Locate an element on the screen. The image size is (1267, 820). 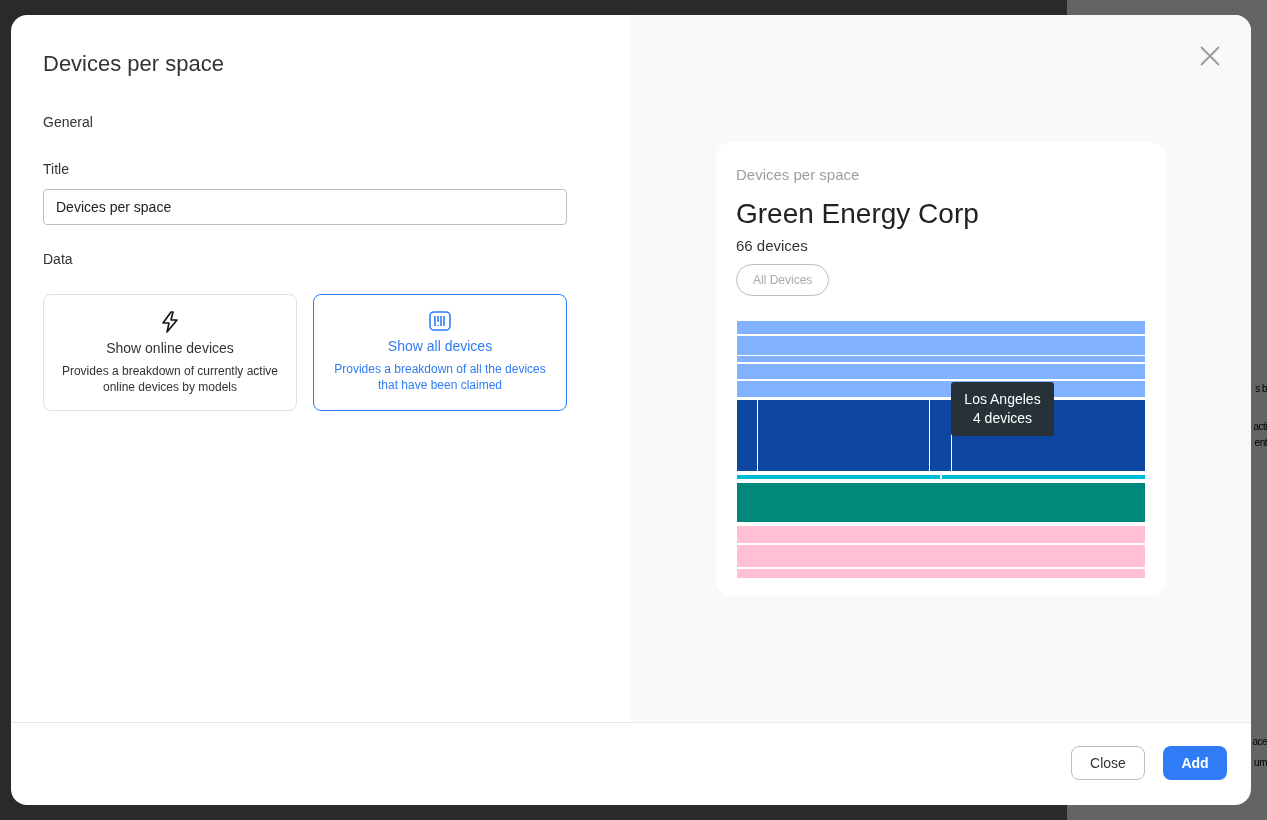
panel-text: s b is located at coordinates (1261, 389).